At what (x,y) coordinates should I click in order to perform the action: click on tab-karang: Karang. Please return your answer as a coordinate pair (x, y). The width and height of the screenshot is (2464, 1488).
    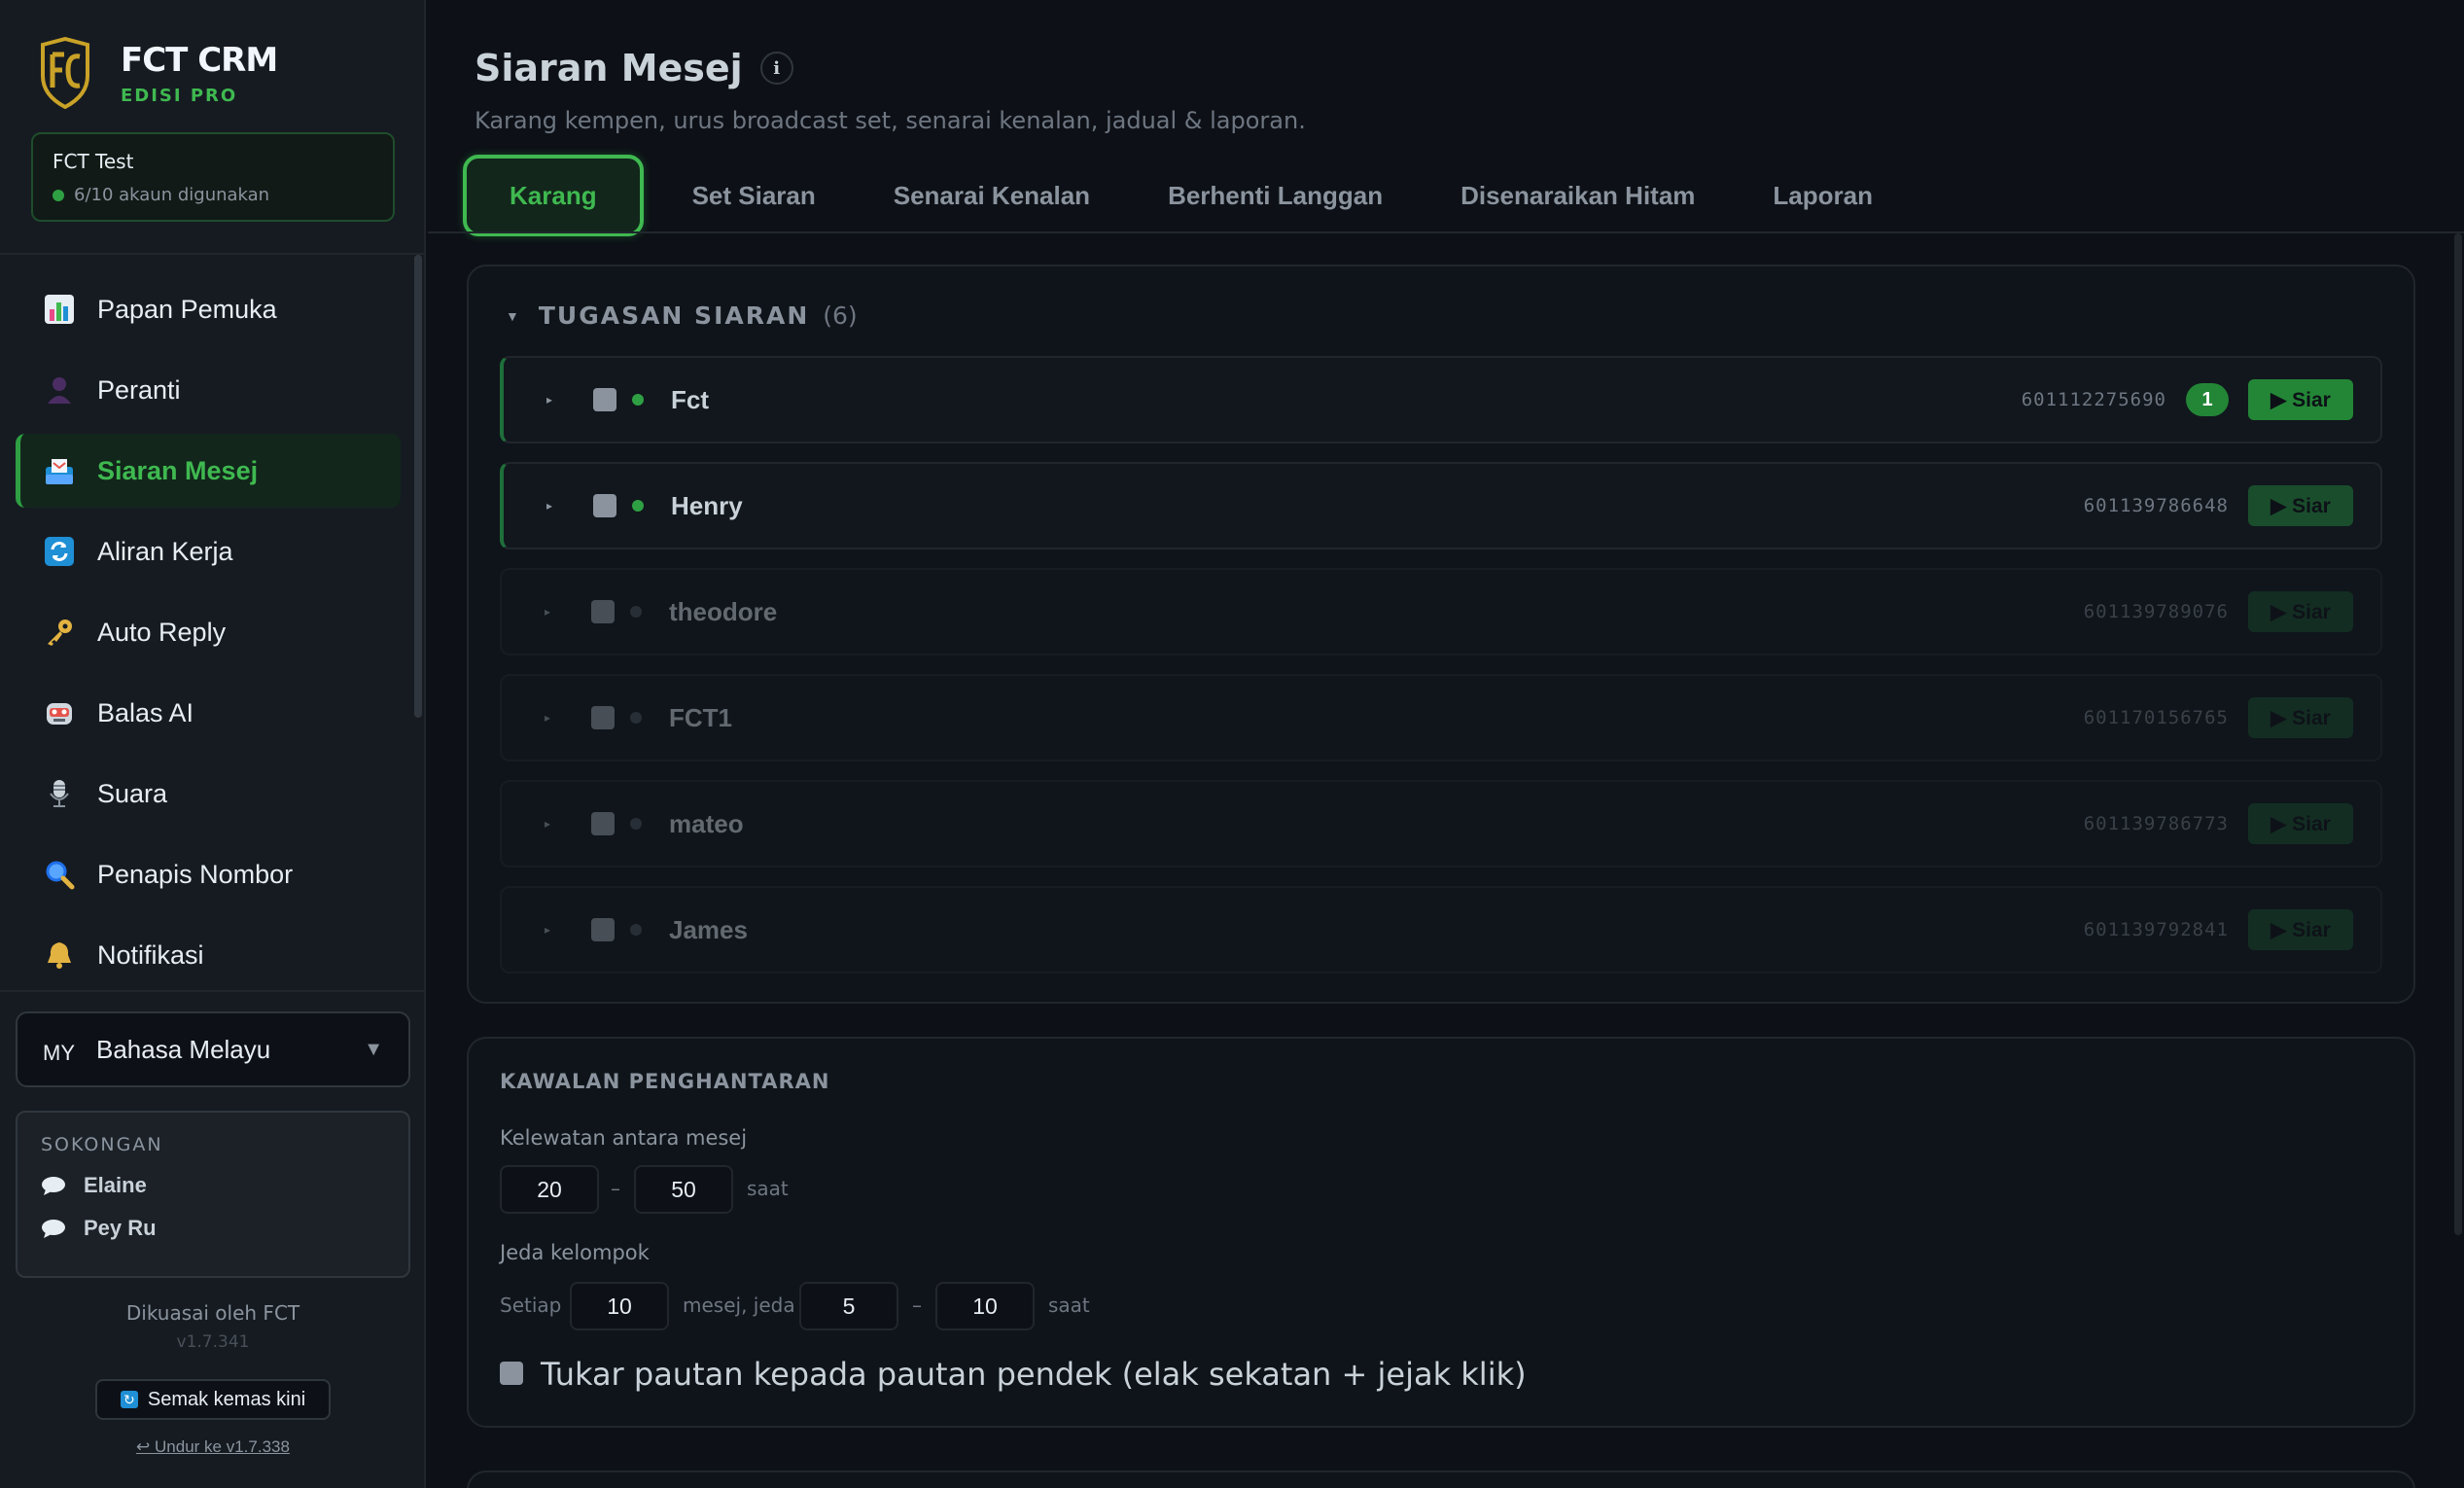
    Looking at the image, I should click on (553, 195).